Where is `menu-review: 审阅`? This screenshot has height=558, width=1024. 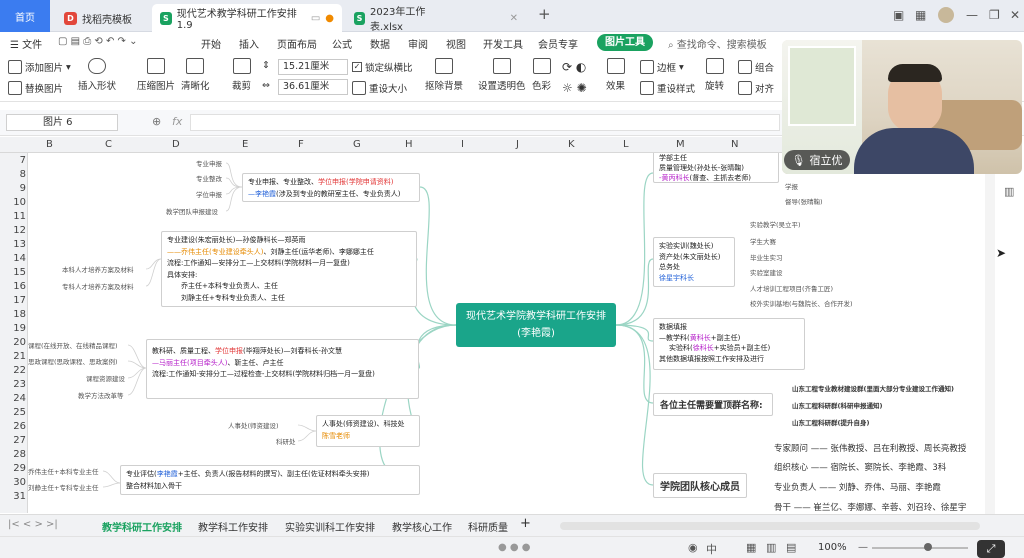
menu-review: 审阅 is located at coordinates (418, 43).